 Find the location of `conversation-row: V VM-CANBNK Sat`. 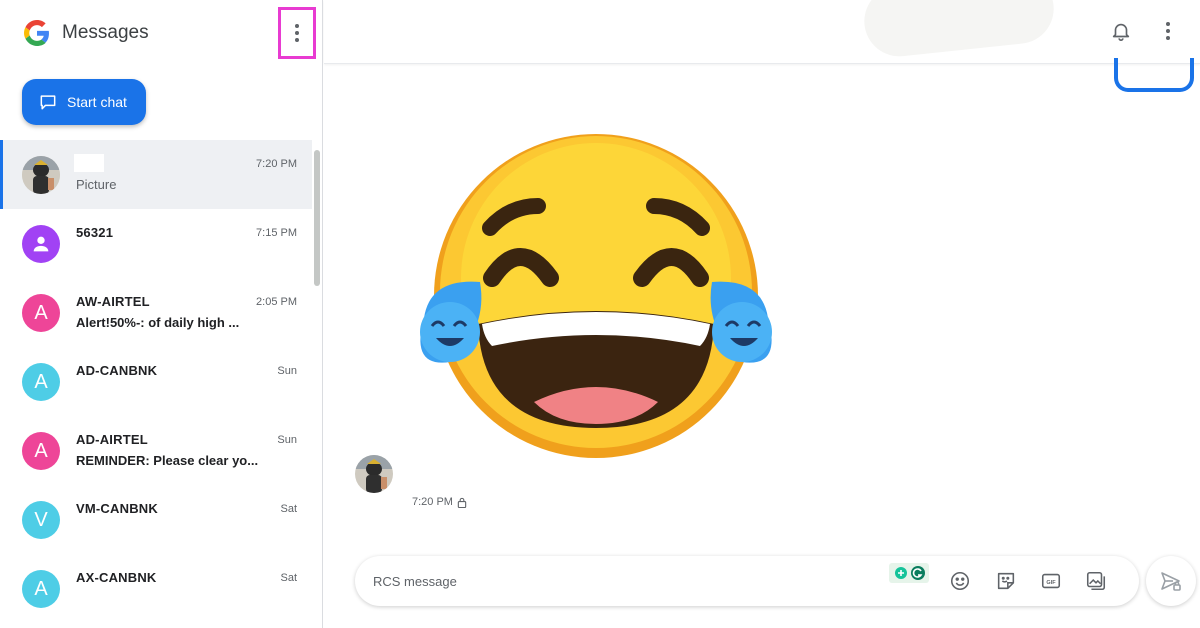

conversation-row: V VM-CANBNK Sat is located at coordinates (156, 519).